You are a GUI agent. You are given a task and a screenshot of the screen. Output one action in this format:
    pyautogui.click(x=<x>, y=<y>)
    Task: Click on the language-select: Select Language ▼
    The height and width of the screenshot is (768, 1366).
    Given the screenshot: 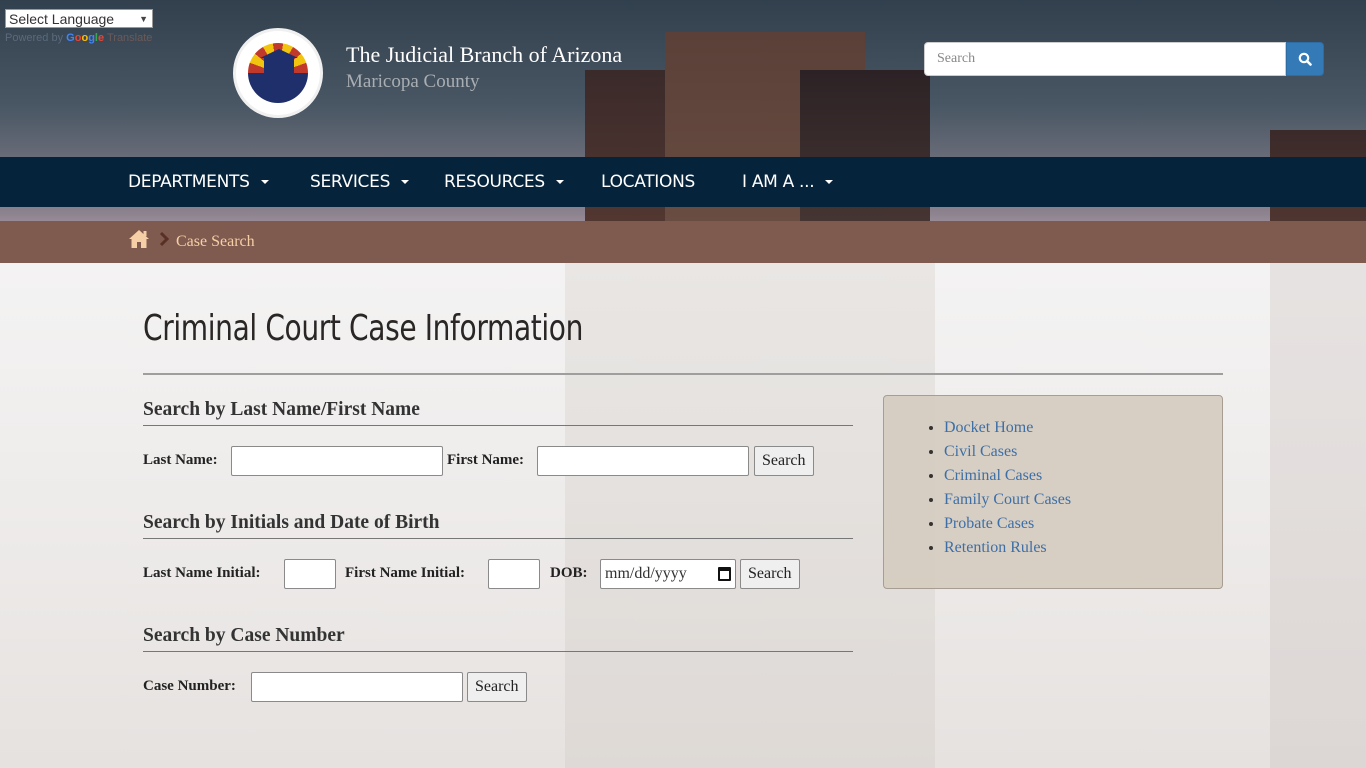 What is the action you would take?
    pyautogui.click(x=79, y=18)
    